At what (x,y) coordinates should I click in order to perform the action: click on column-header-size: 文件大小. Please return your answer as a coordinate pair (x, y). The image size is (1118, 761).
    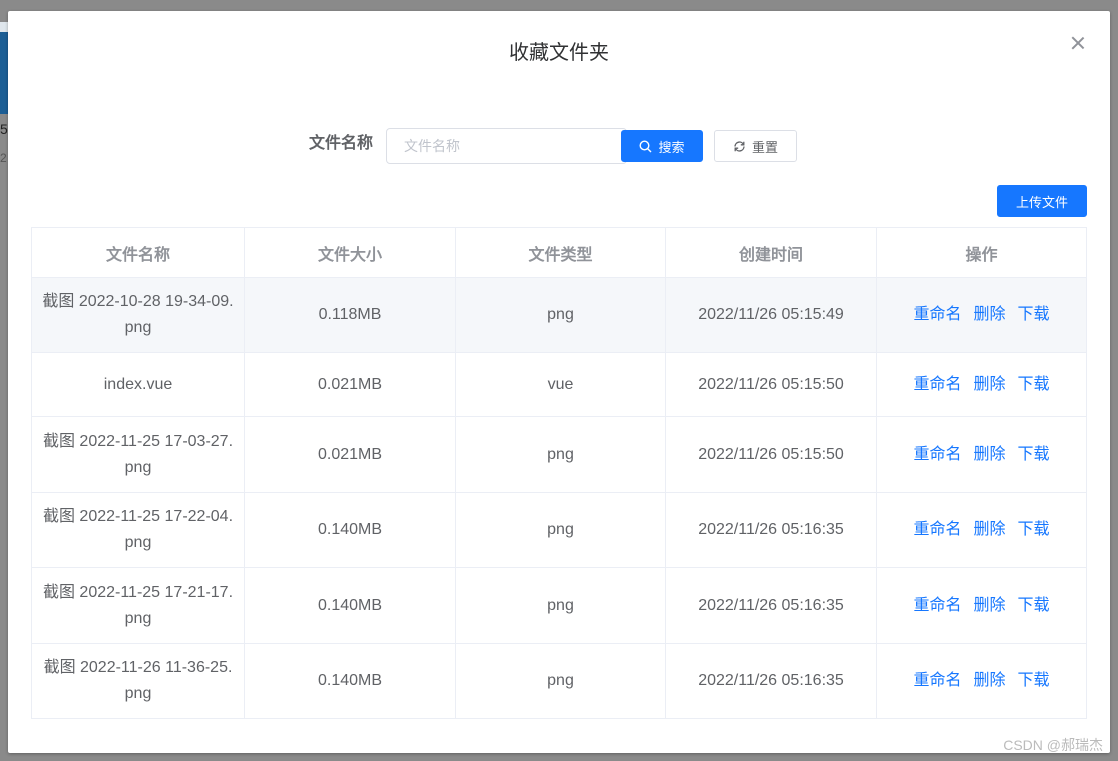
    Looking at the image, I should click on (350, 252).